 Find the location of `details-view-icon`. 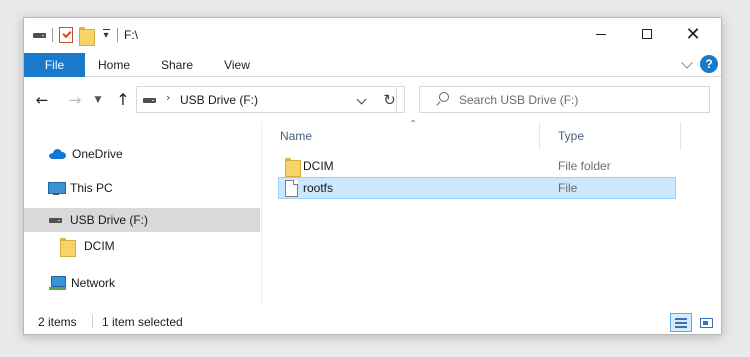

details-view-icon is located at coordinates (681, 319).